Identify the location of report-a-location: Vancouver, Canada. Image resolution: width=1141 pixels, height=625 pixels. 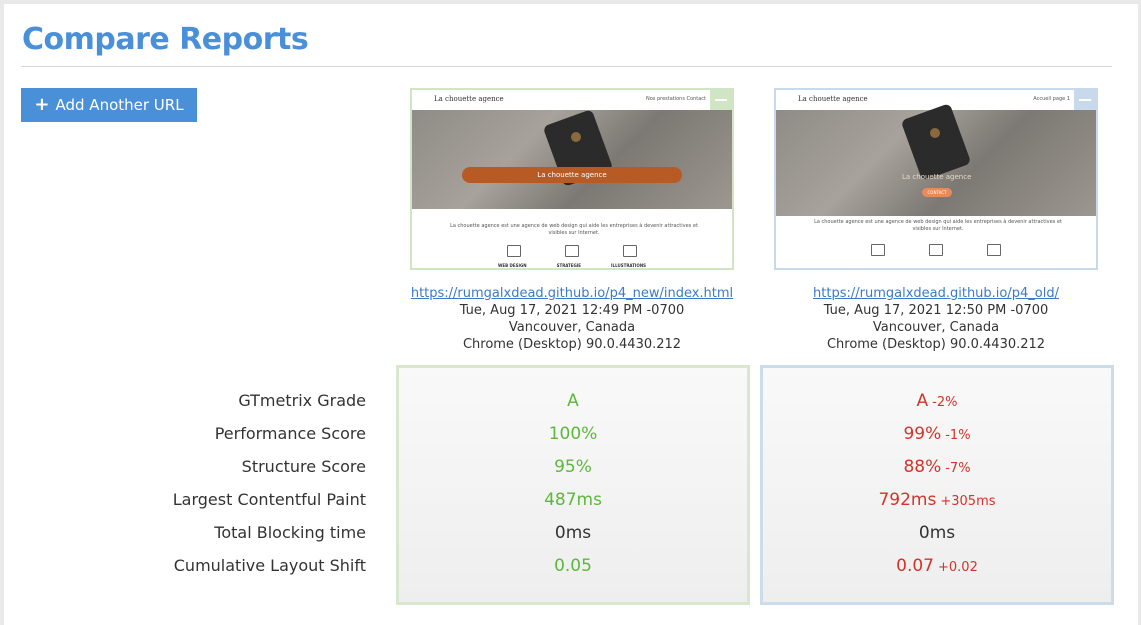
(572, 327).